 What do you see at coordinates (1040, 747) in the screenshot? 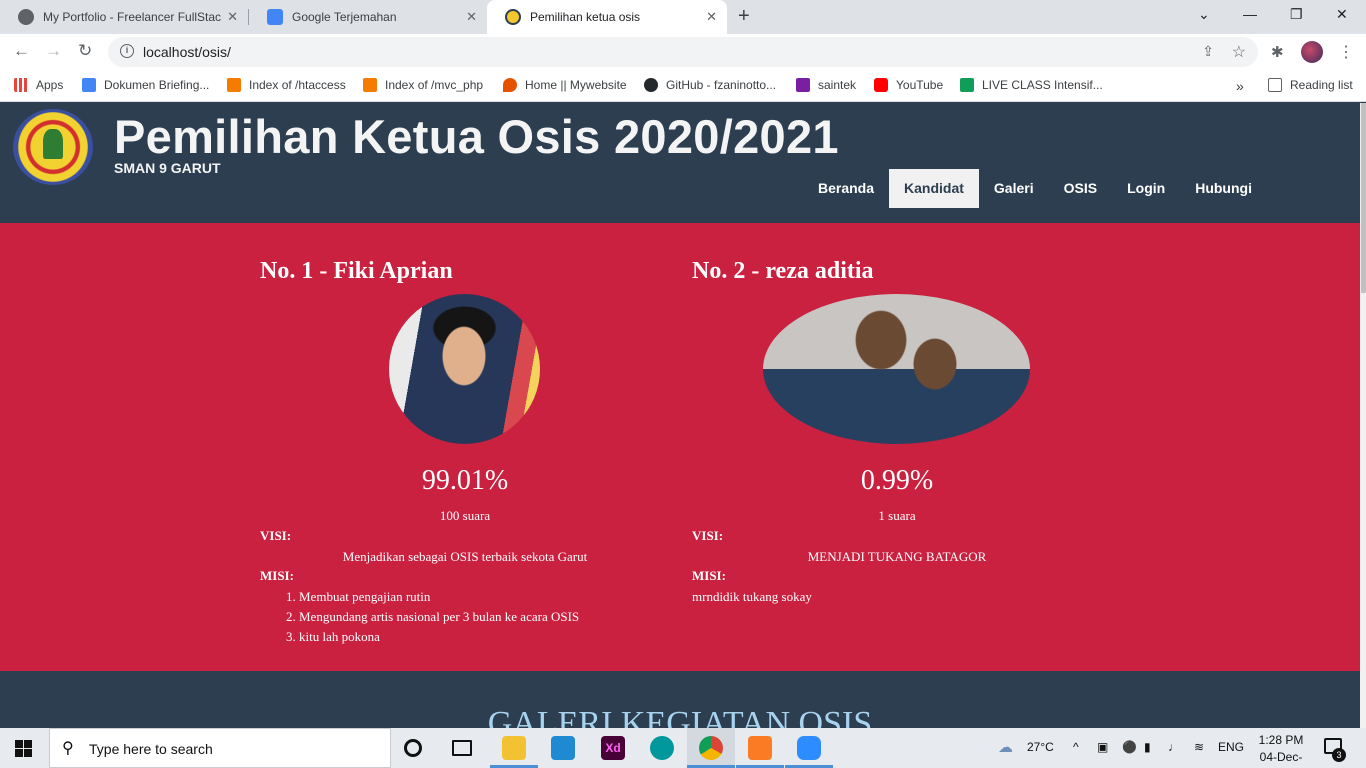
I see `weather-temperature: 27°C` at bounding box center [1040, 747].